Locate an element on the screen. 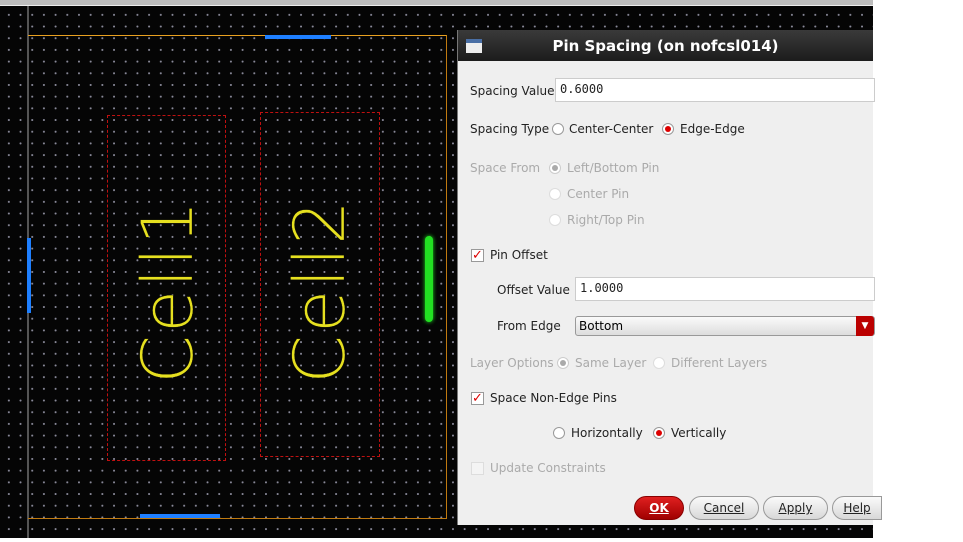 This screenshot has height=542, width=963. spacing-value-input: 0.6000 is located at coordinates (715, 90).